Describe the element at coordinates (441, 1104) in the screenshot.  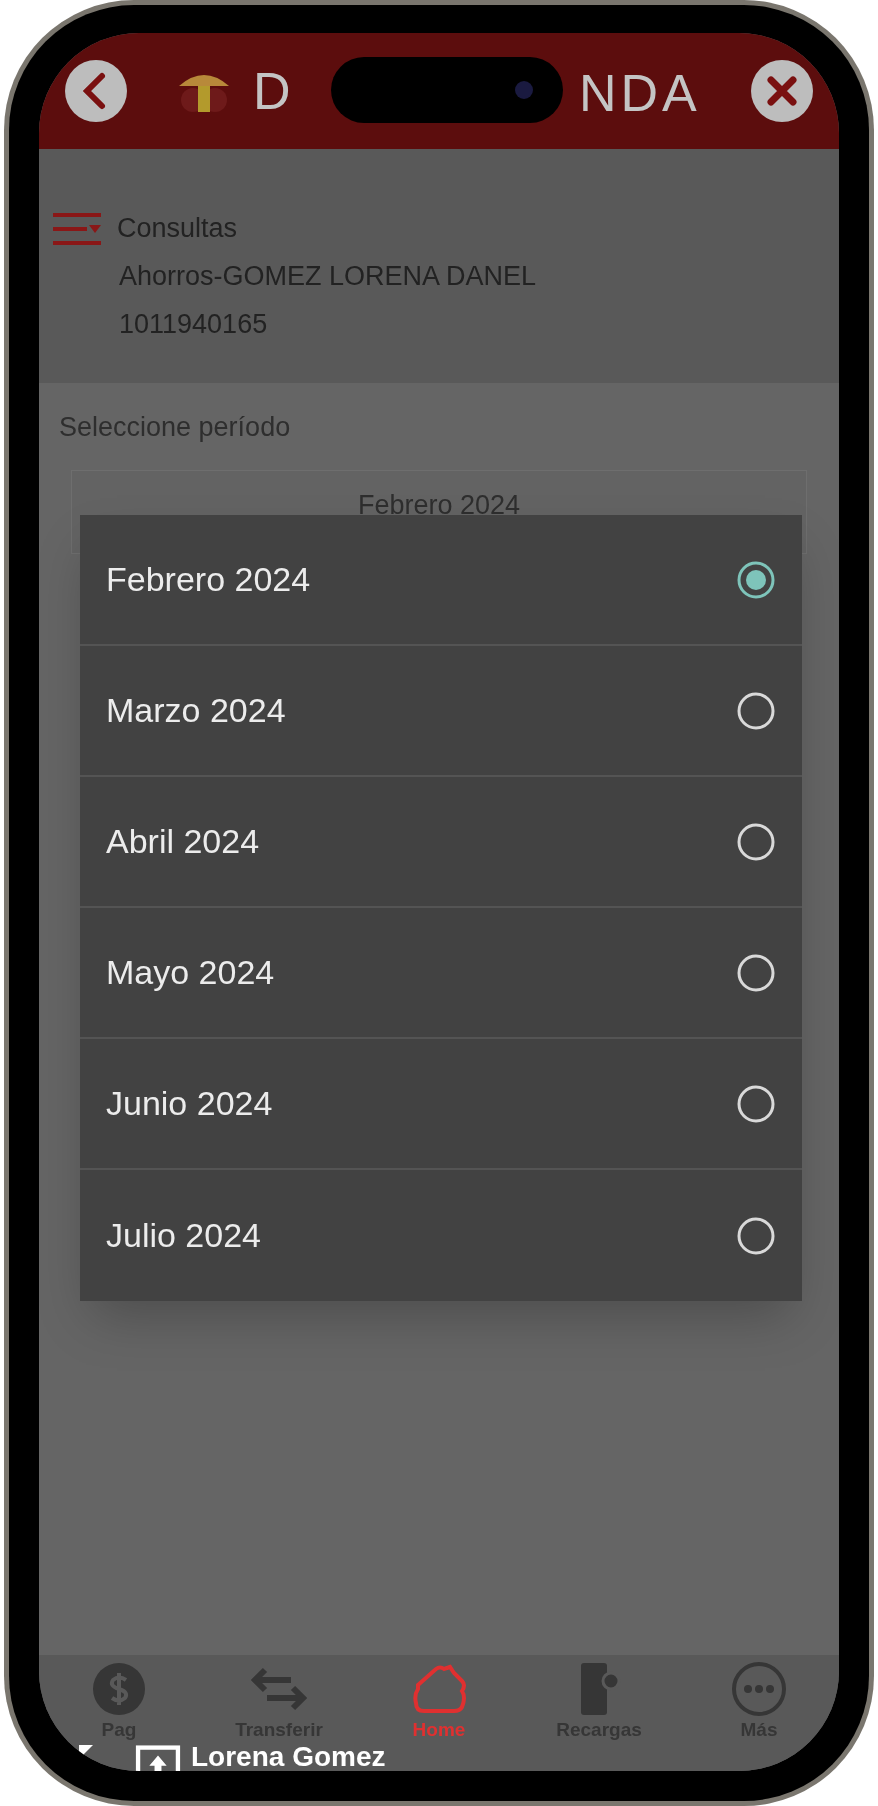
I see `period-option: Junio 2024` at that location.